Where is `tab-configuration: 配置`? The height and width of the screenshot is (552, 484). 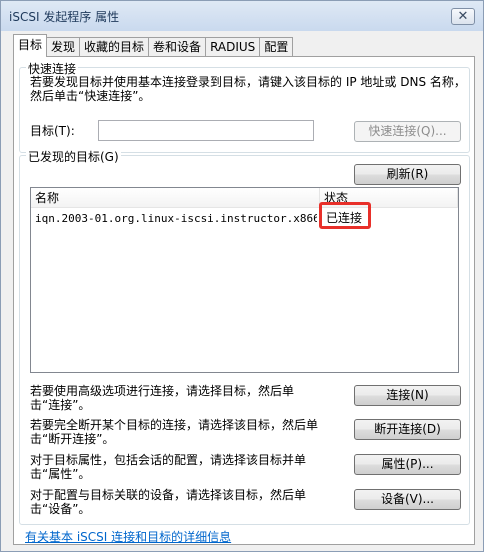
tab-configuration: 配置 is located at coordinates (276, 47).